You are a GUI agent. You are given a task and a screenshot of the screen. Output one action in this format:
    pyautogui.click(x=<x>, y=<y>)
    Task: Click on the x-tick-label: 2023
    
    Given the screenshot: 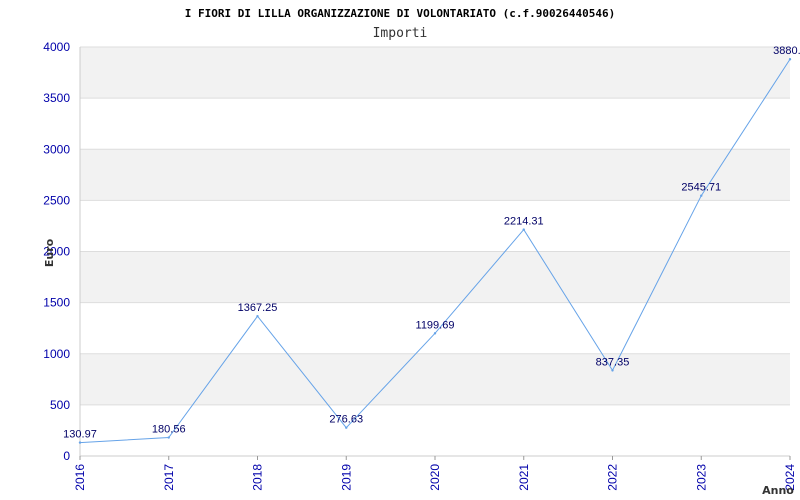 What is the action you would take?
    pyautogui.click(x=701, y=477)
    